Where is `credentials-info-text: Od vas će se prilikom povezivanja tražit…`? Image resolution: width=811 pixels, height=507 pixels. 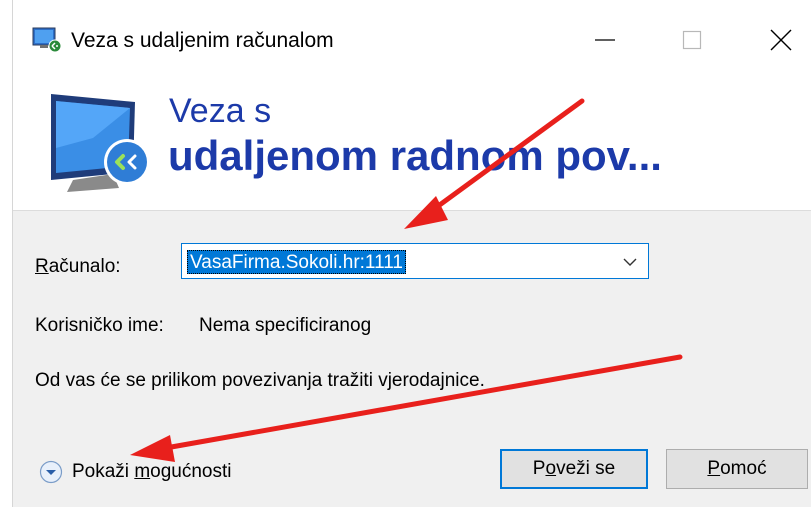
credentials-info-text: Od vas će se prilikom povezivanja tražit… is located at coordinates (260, 380).